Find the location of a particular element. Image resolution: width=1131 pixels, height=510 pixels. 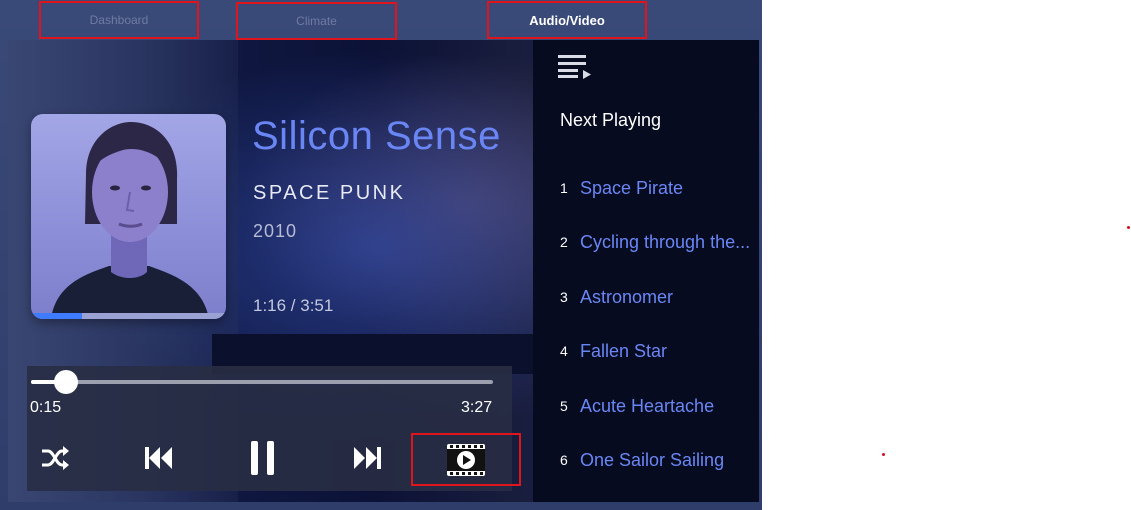

album-progress-track is located at coordinates (128, 316).